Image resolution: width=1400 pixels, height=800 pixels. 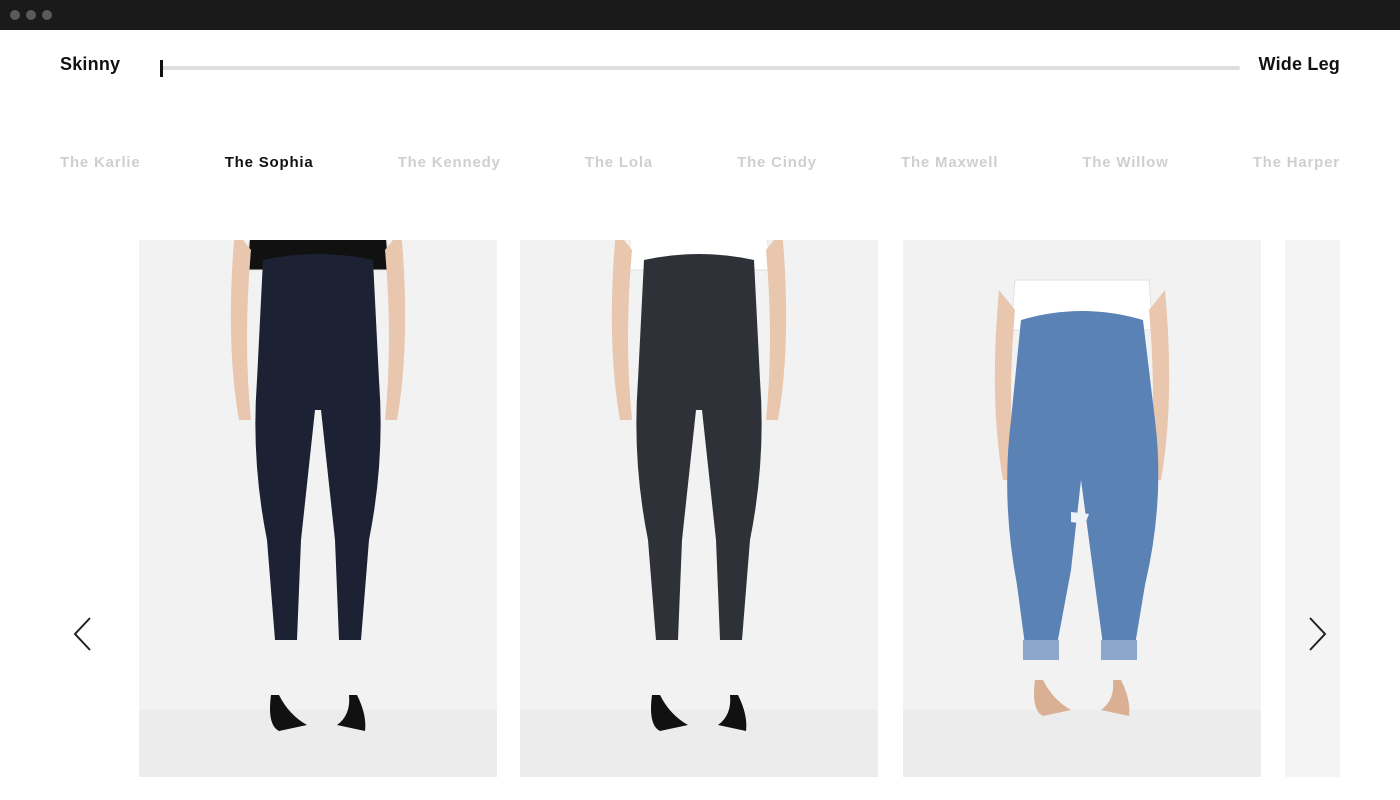 I want to click on carousel-prev-button, so click(x=82, y=634).